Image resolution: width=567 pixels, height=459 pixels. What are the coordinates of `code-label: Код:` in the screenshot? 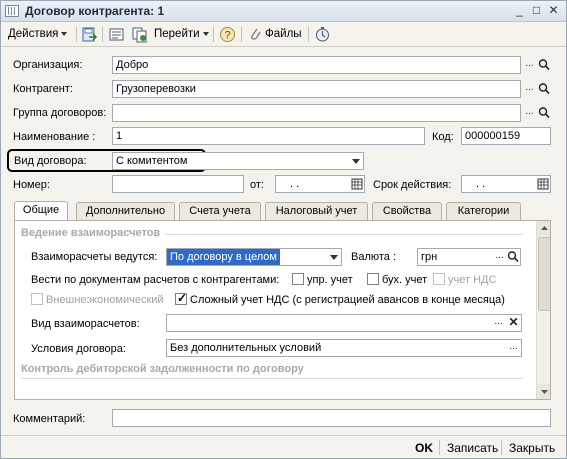 It's located at (443, 137).